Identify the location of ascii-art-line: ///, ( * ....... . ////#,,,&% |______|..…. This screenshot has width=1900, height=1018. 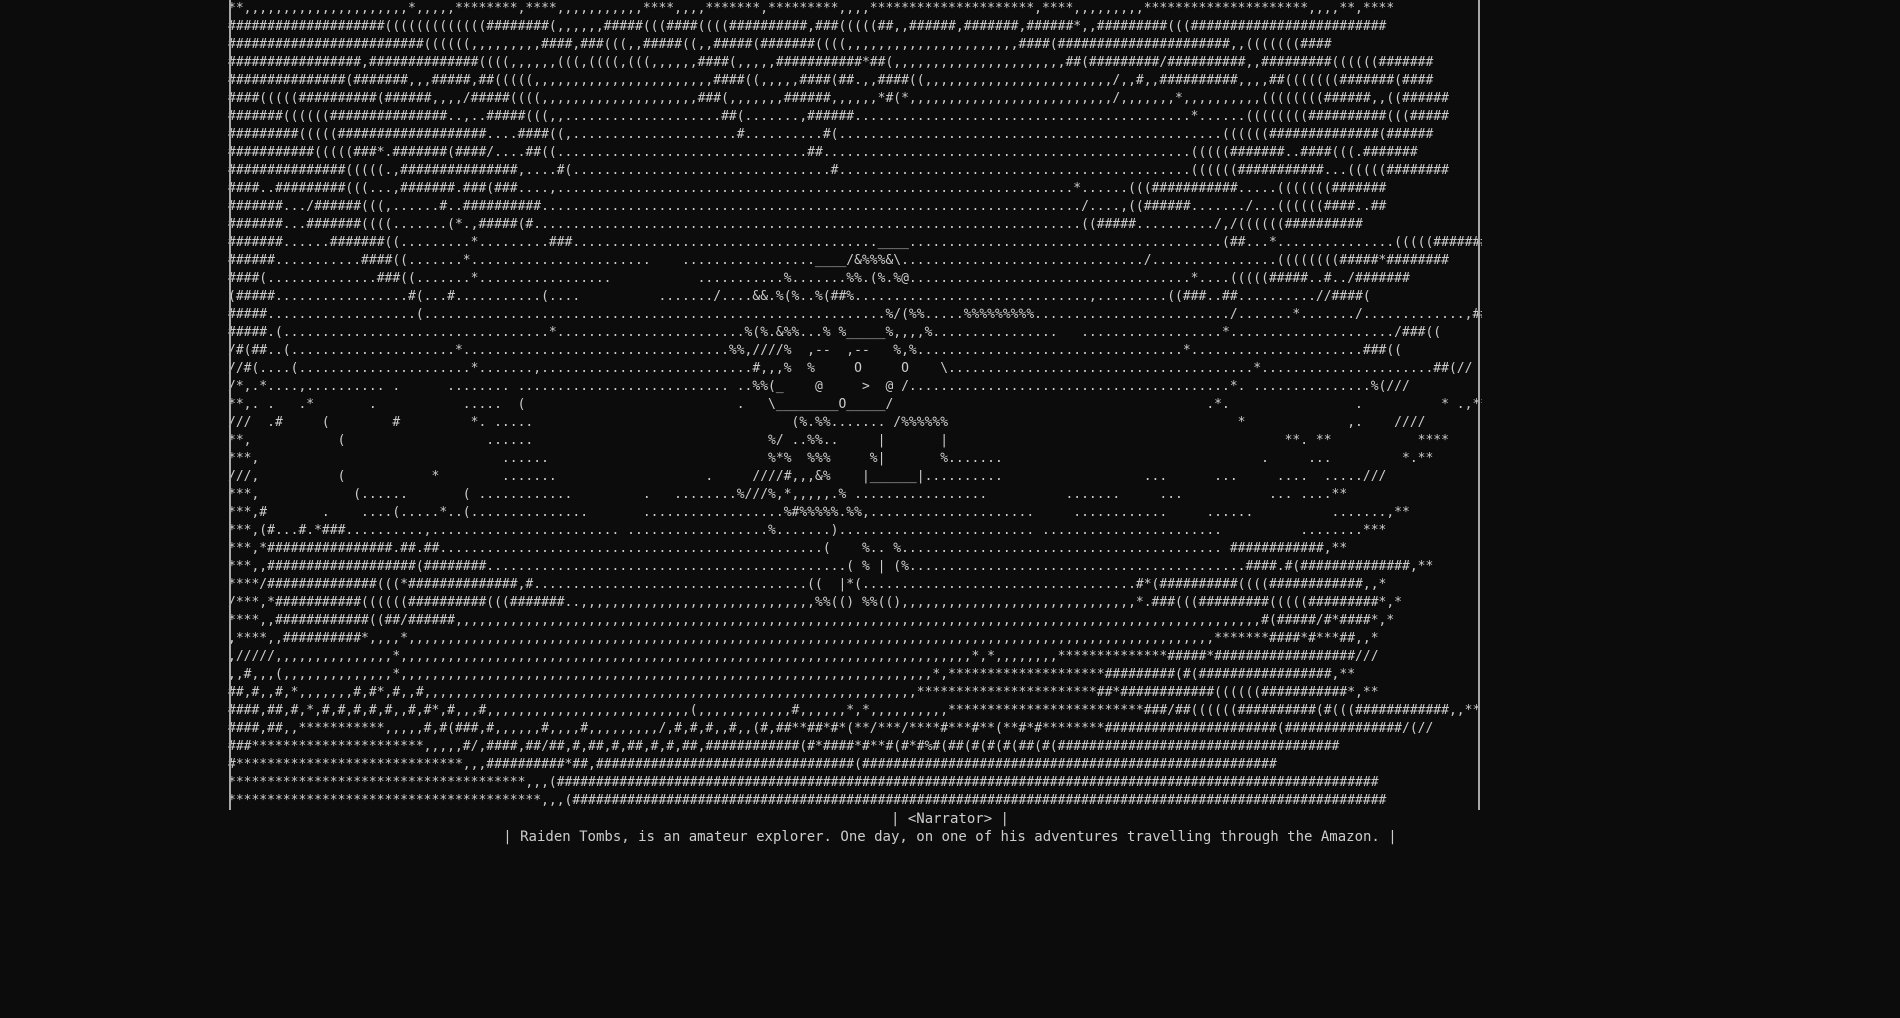
(811, 476).